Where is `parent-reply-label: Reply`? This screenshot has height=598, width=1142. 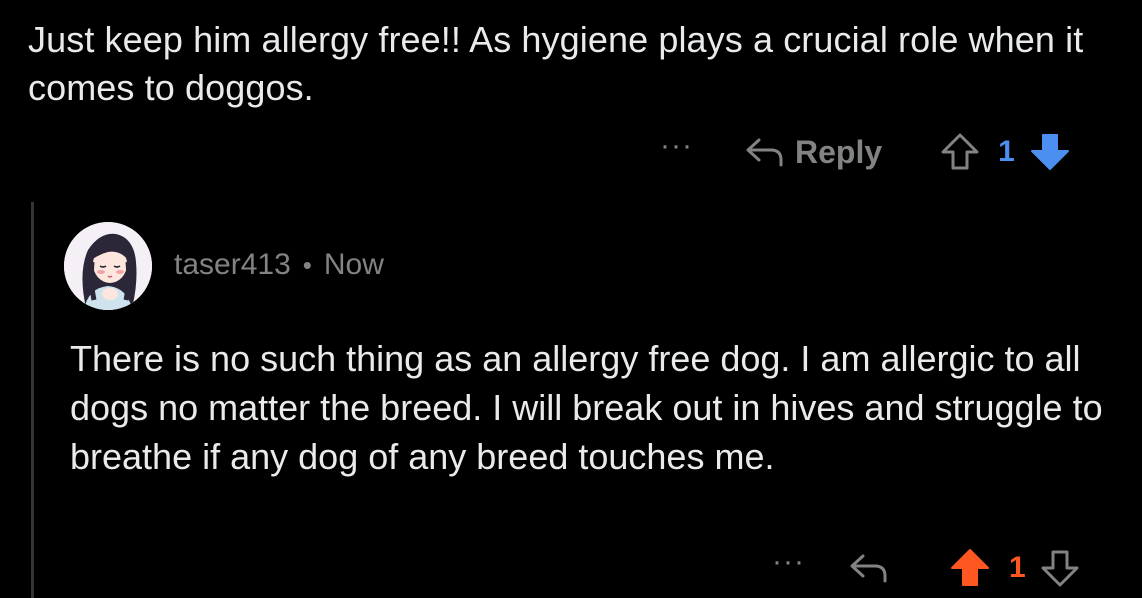 parent-reply-label: Reply is located at coordinates (838, 151).